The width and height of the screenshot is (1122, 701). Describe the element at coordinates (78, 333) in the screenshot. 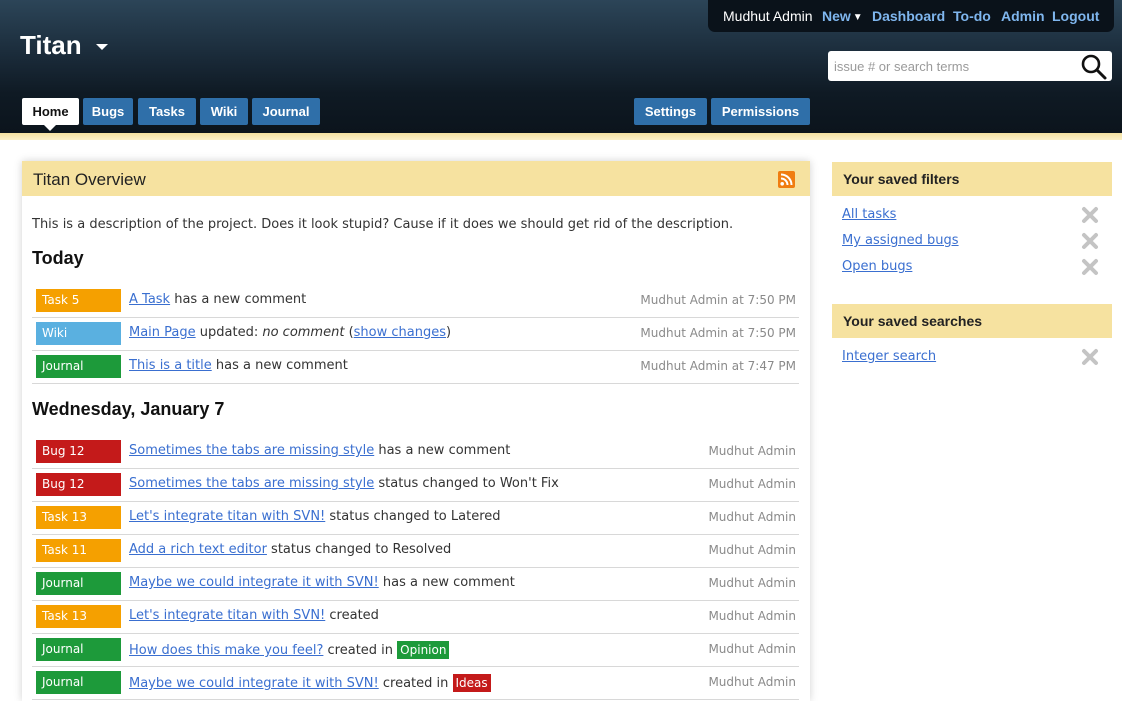

I see `activity-type-badge: Wiki` at that location.